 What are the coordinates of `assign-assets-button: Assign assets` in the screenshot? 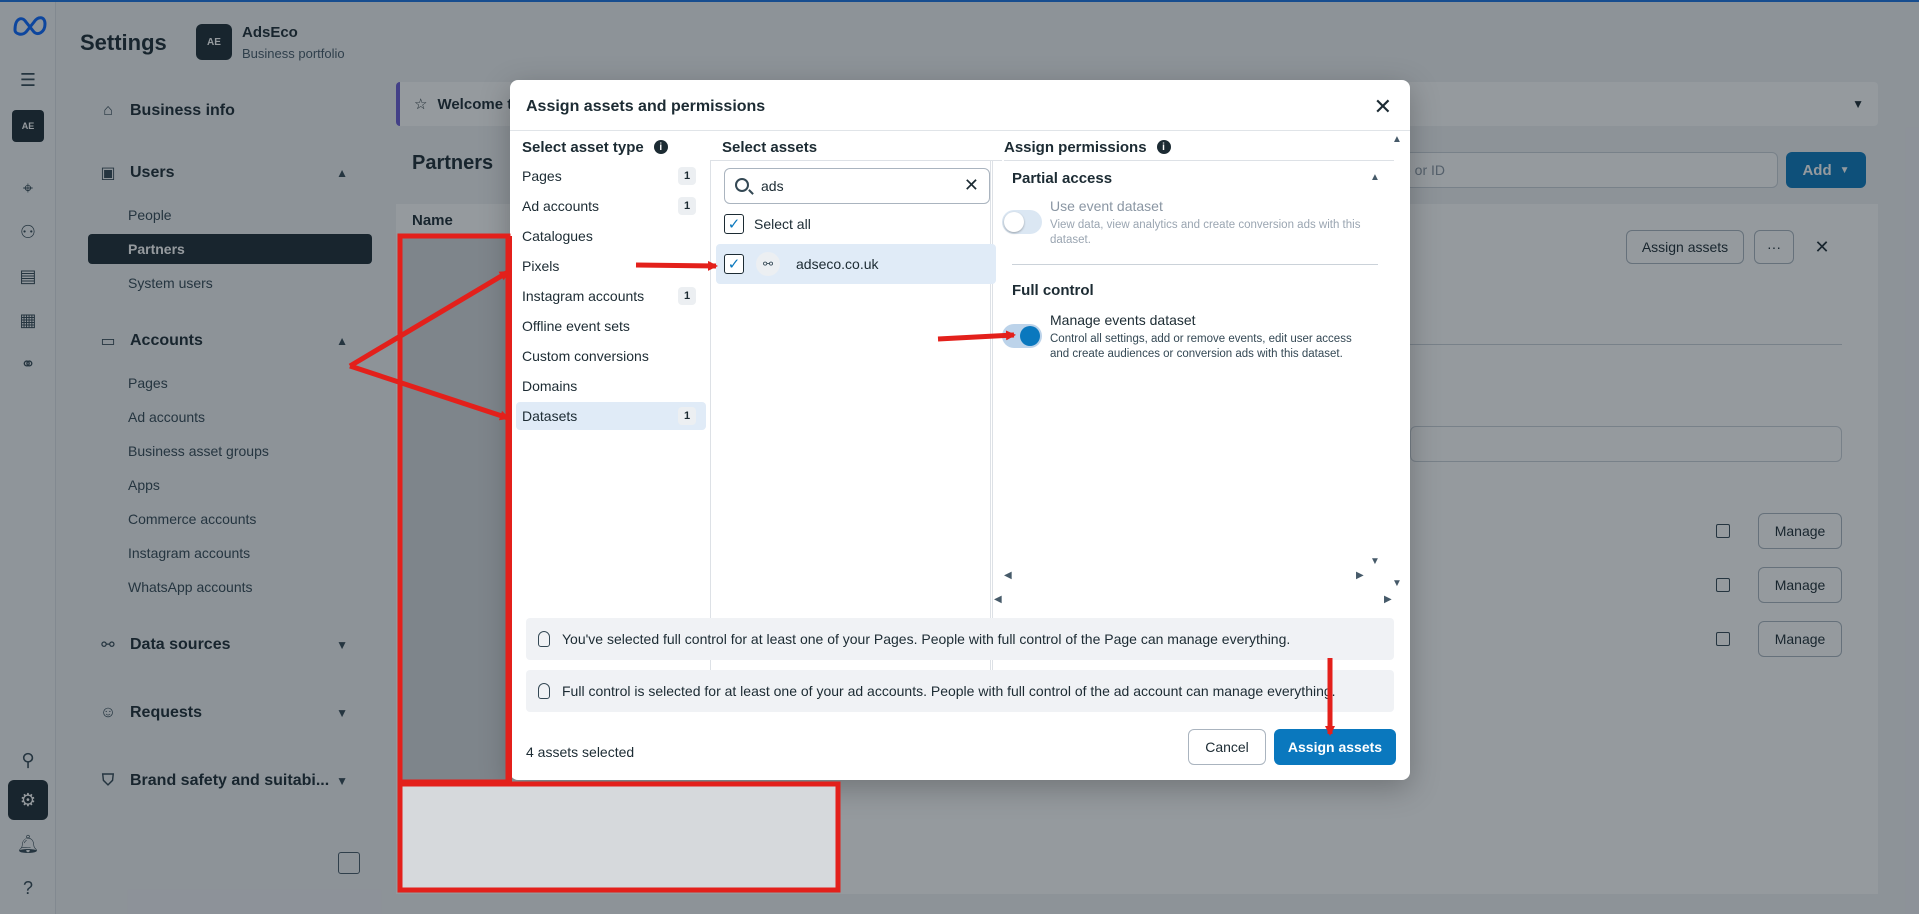 It's located at (1335, 747).